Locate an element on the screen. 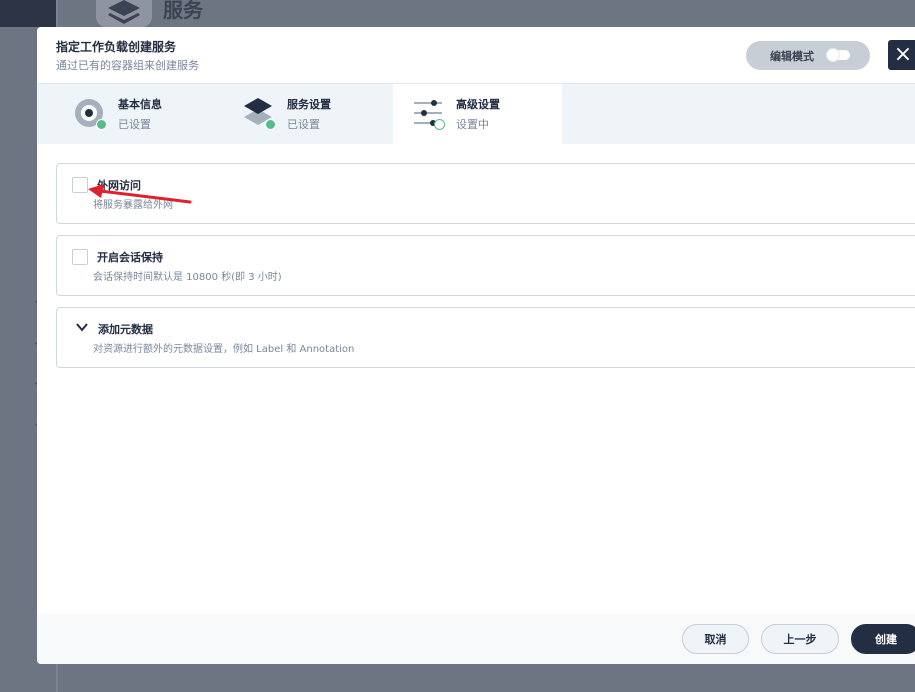 The image size is (915, 692). step-label: 服务设置 is located at coordinates (309, 104).